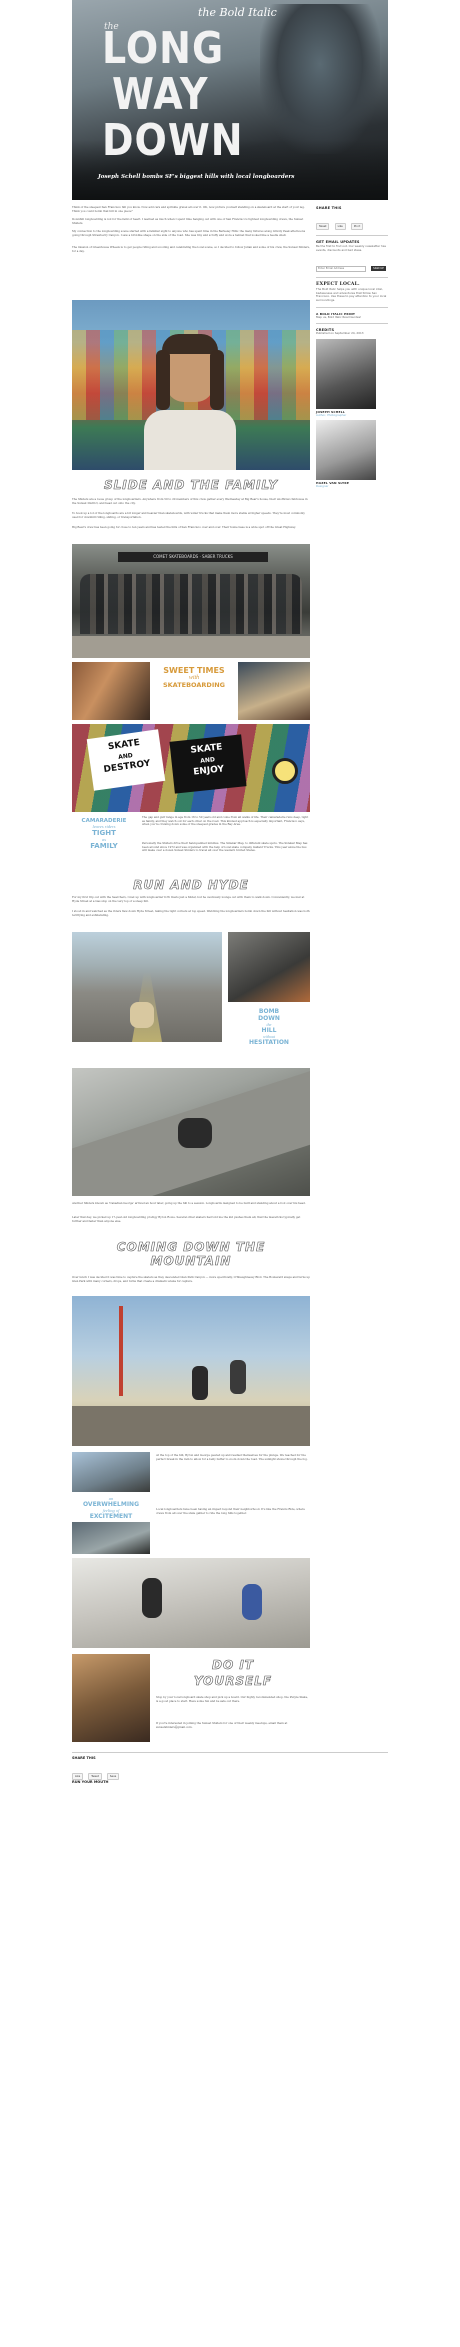 Image resolution: width=460 pixels, height=2347 pixels. I want to click on sidebar-pin-button: Pin it, so click(357, 226).